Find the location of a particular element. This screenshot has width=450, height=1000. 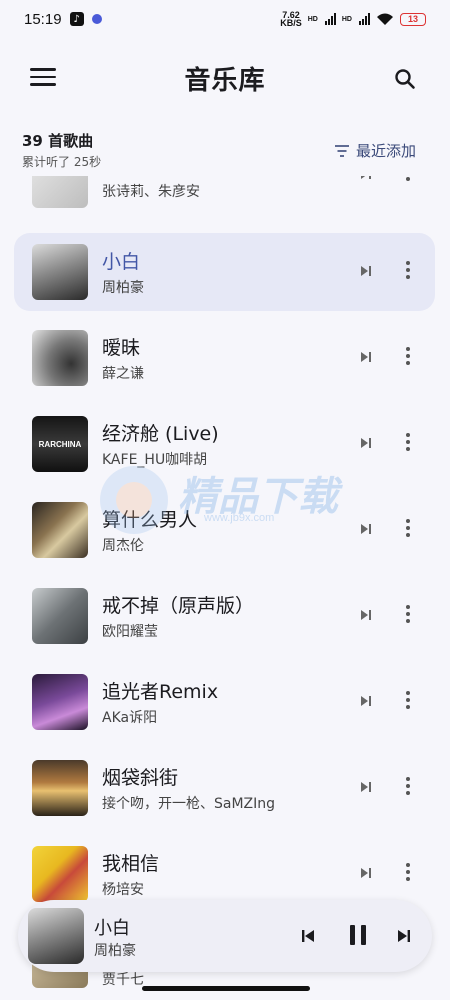

home-indicator is located at coordinates (226, 988).